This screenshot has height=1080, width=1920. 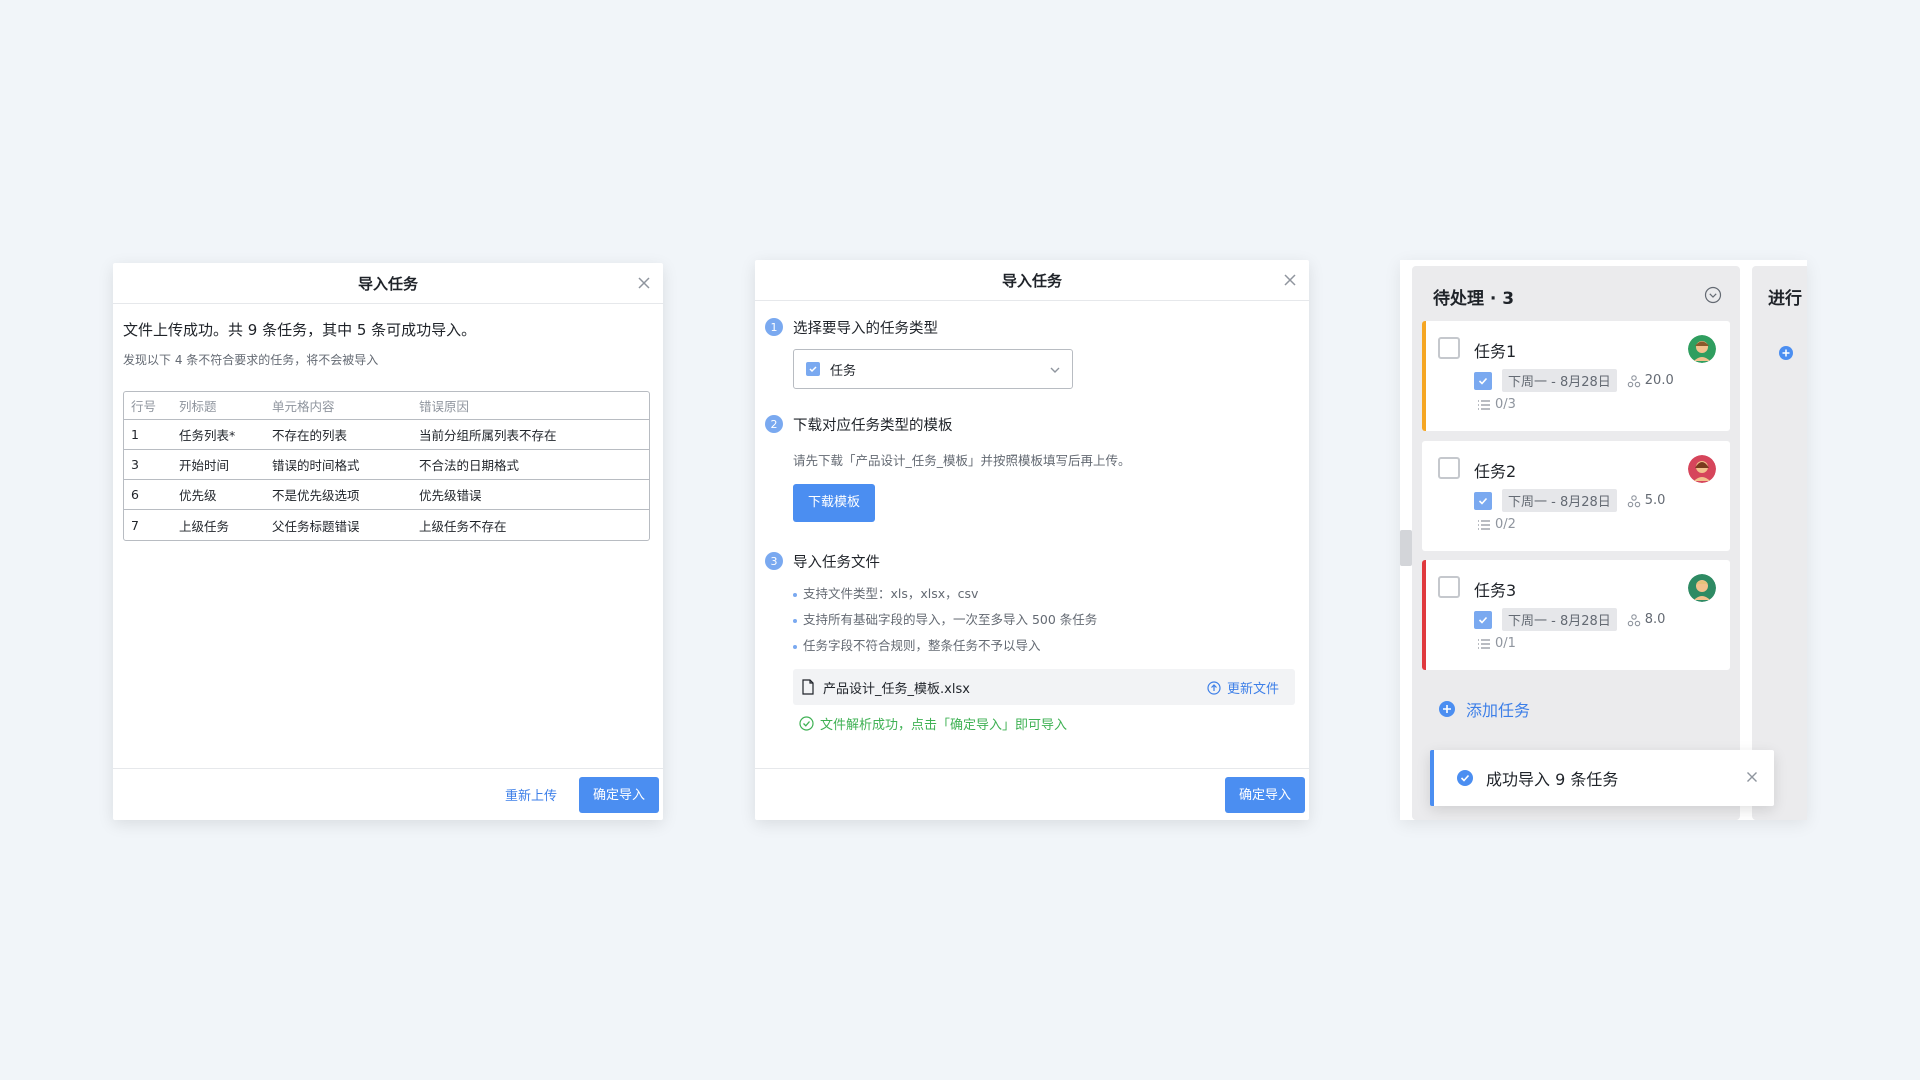 I want to click on story-points: 5.0, so click(x=1646, y=500).